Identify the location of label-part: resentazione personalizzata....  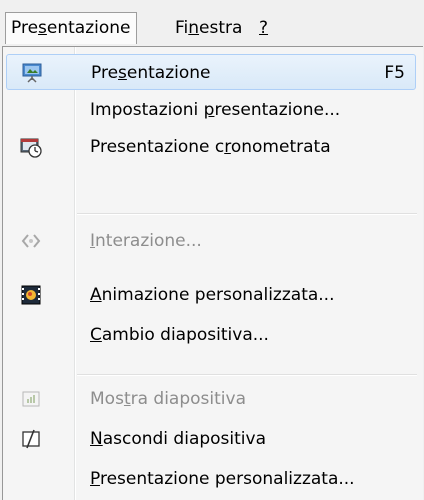
(227, 479).